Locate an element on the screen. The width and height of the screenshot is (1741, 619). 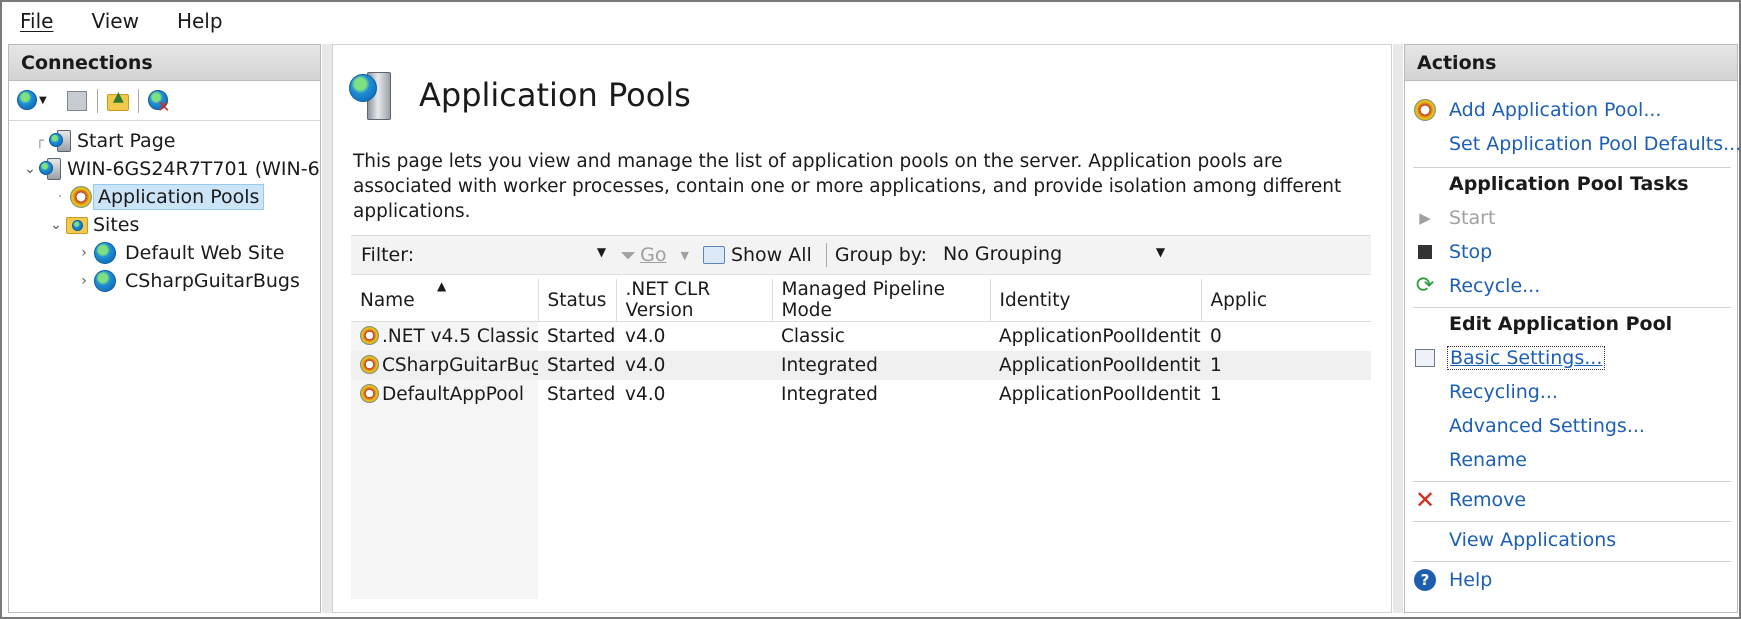
connections-title: Connections is located at coordinates (164, 63).